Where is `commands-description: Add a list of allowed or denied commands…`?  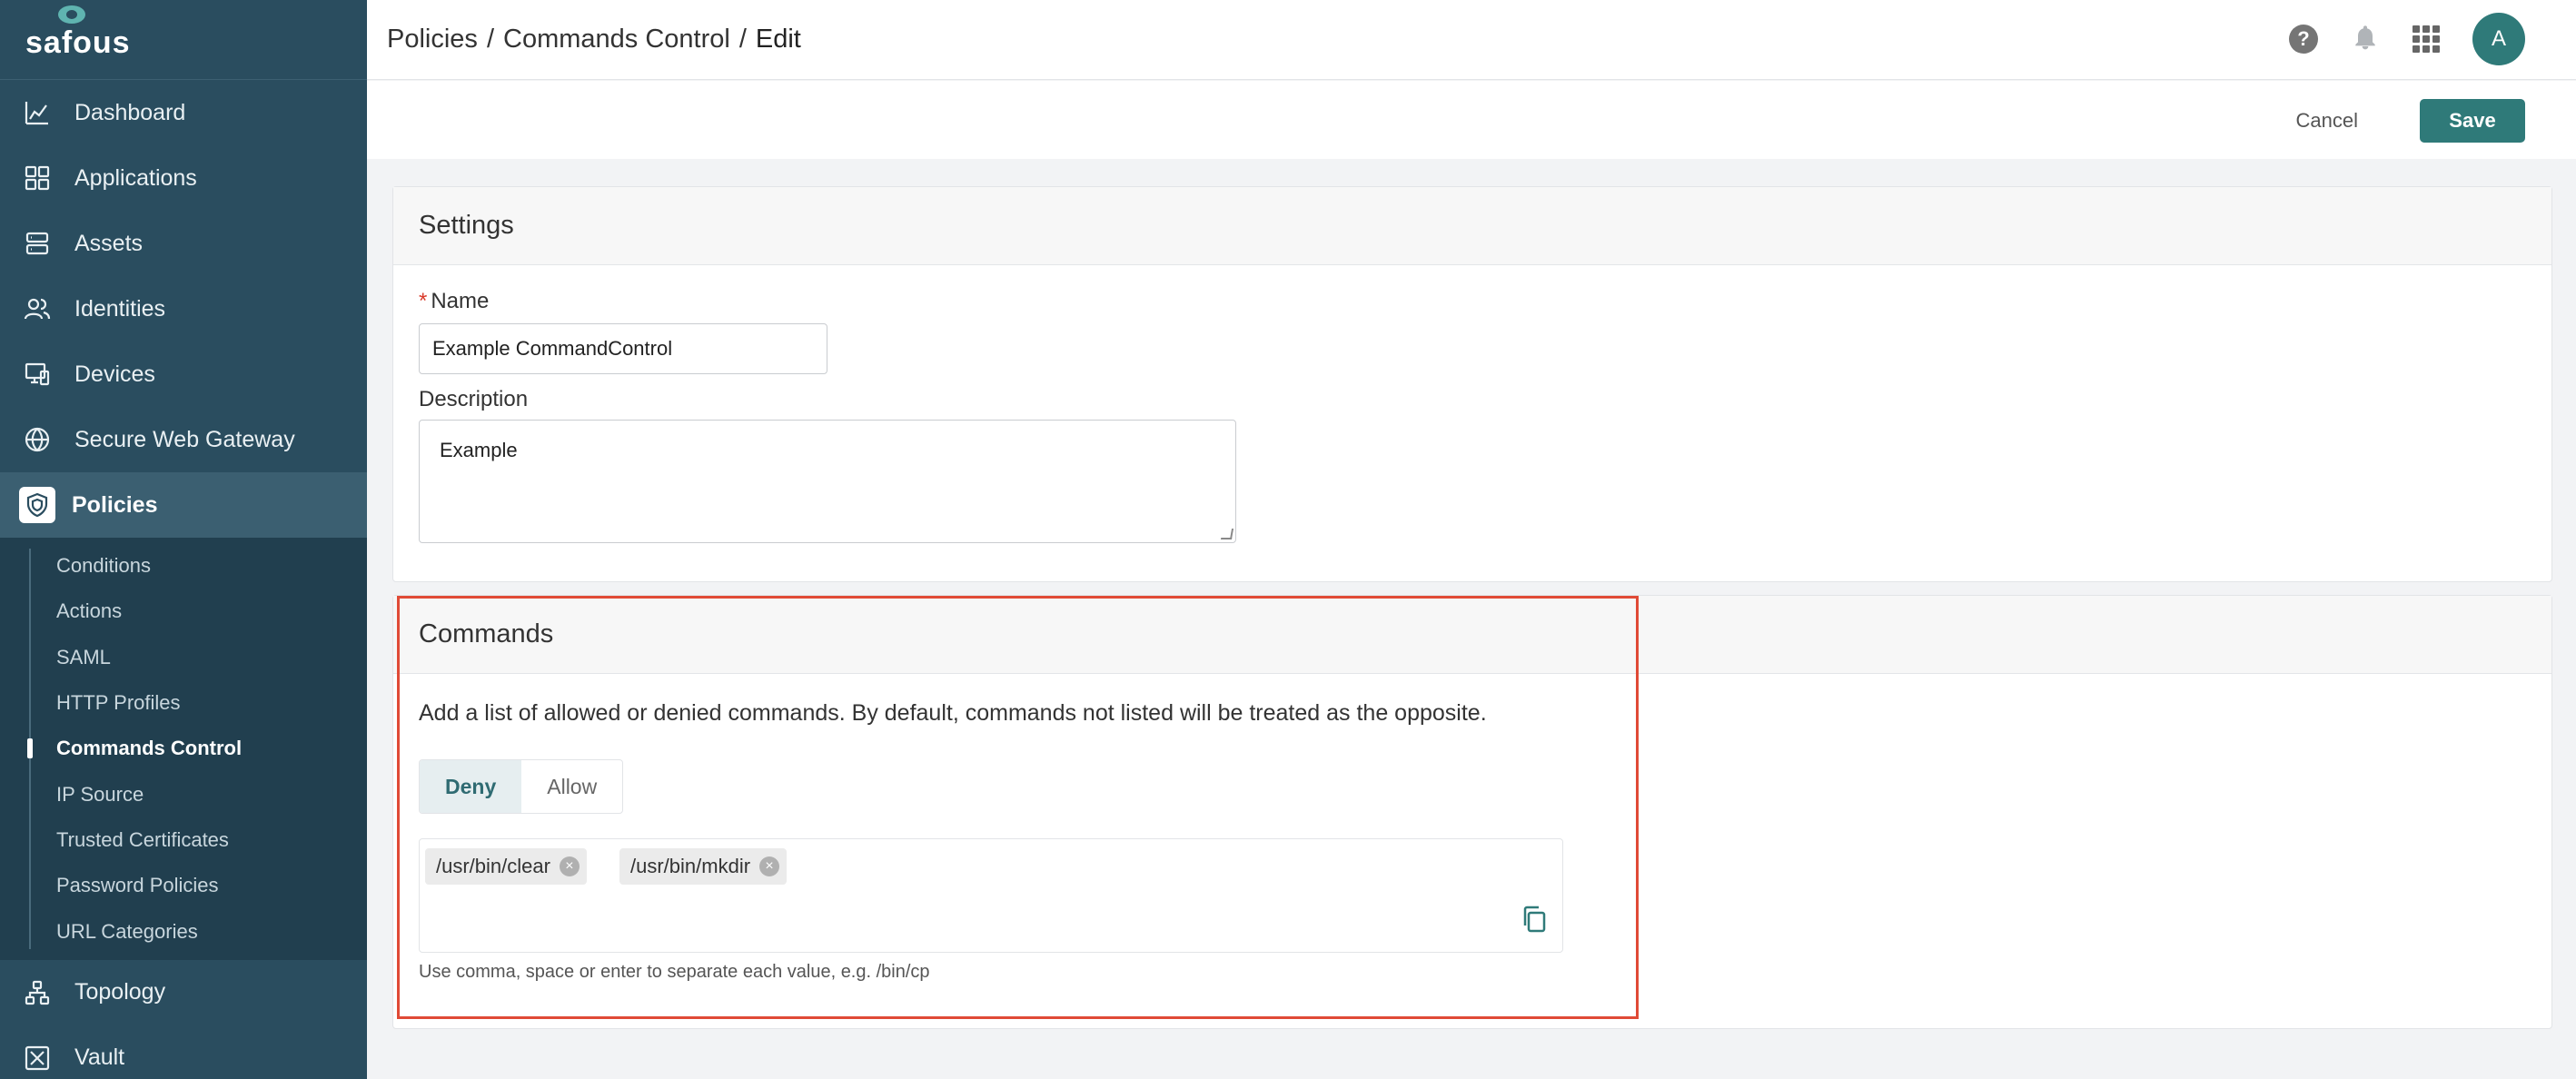
commands-description: Add a list of allowed or denied commands… is located at coordinates (953, 713).